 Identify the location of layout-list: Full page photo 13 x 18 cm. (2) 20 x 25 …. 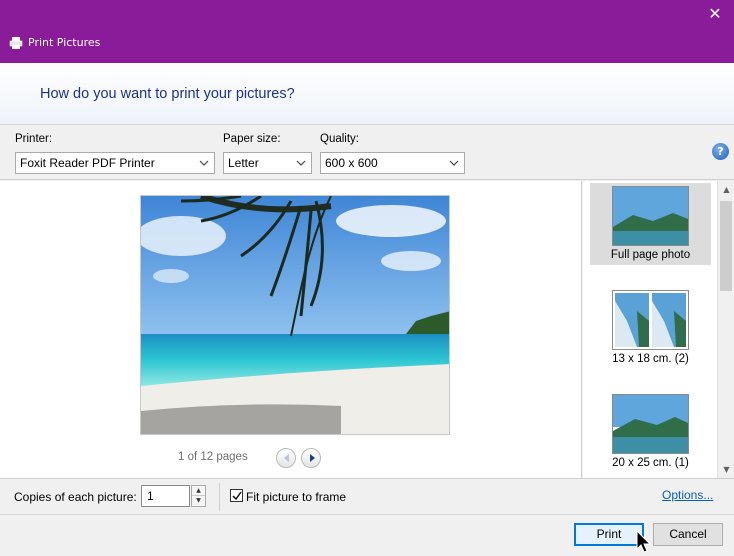
(658, 329).